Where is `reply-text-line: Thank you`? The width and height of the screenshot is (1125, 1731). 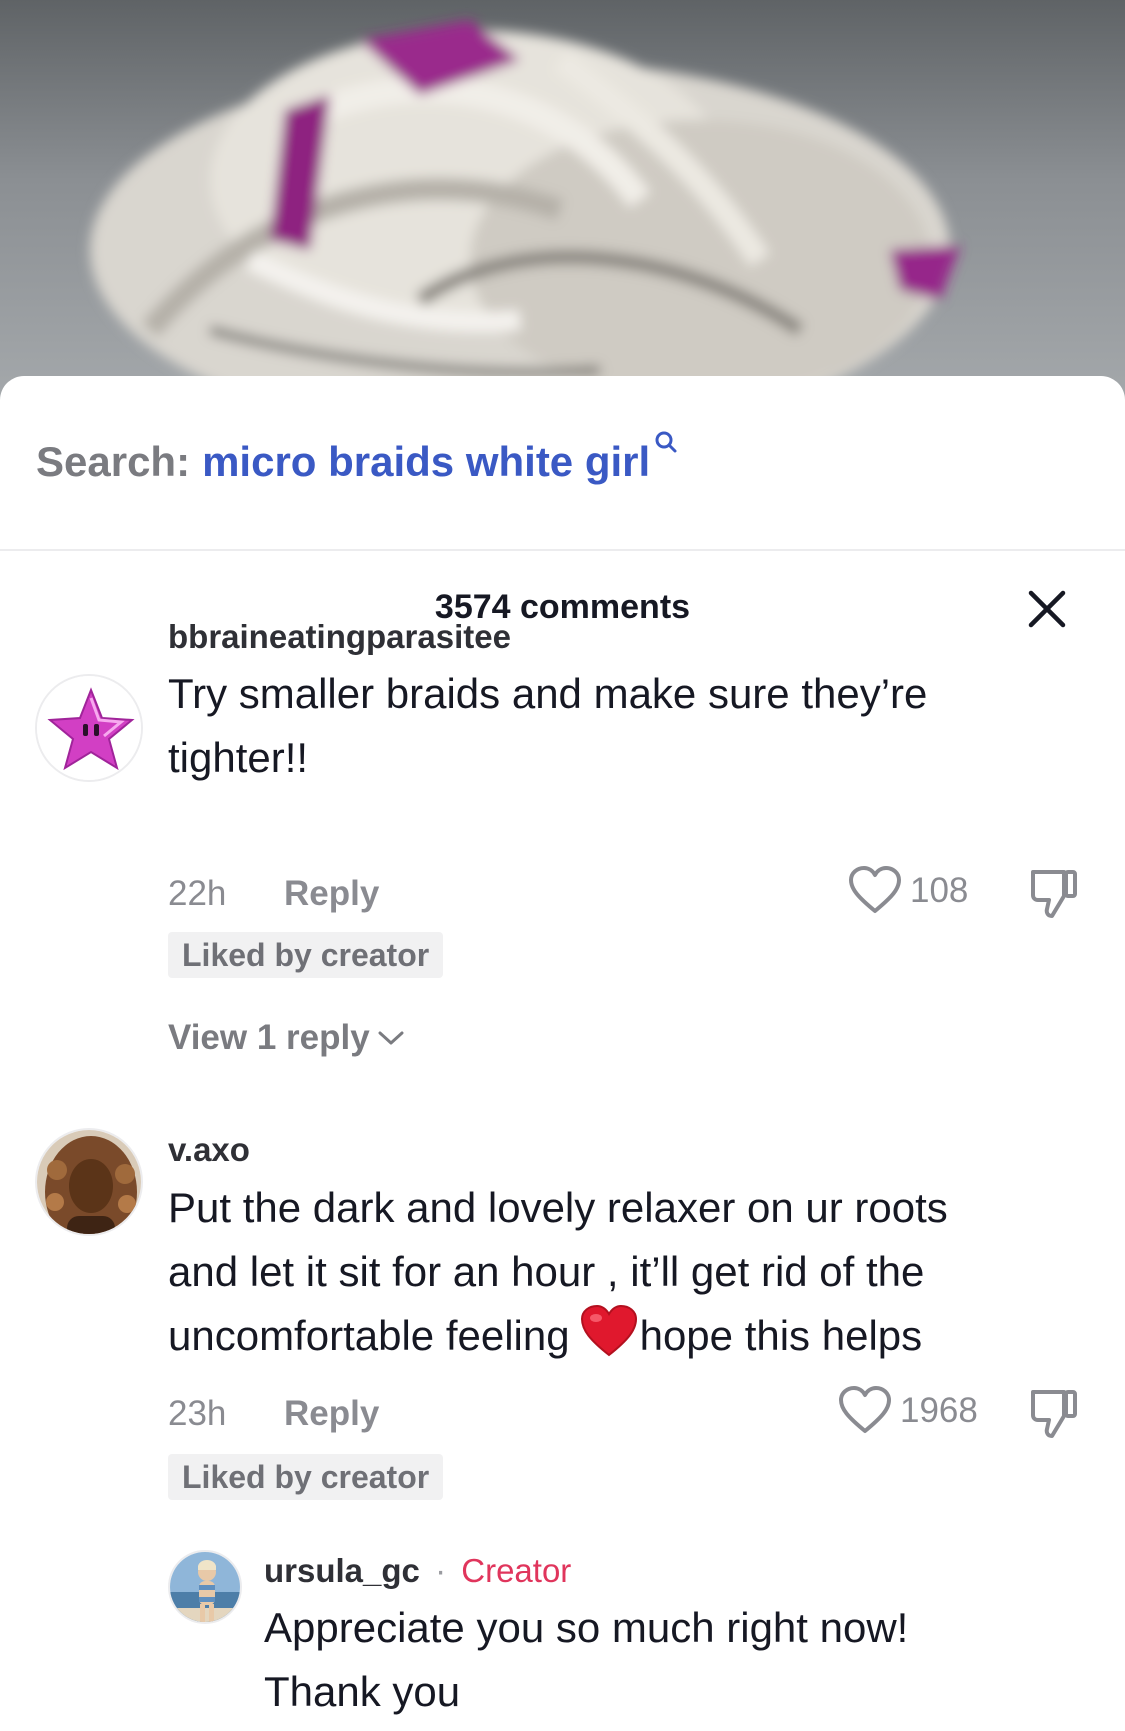
reply-text-line: Thank you is located at coordinates (362, 1691).